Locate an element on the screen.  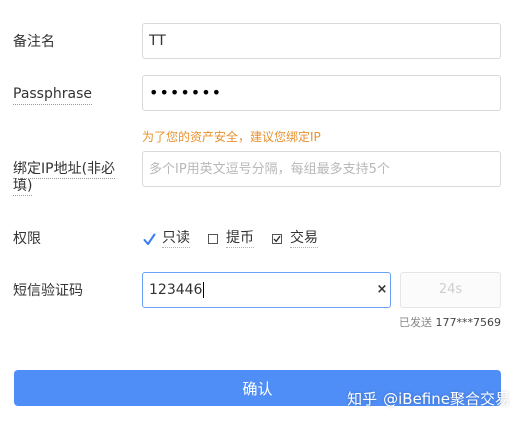
watermark: 知乎 @iBefine聚合交易 is located at coordinates (428, 398).